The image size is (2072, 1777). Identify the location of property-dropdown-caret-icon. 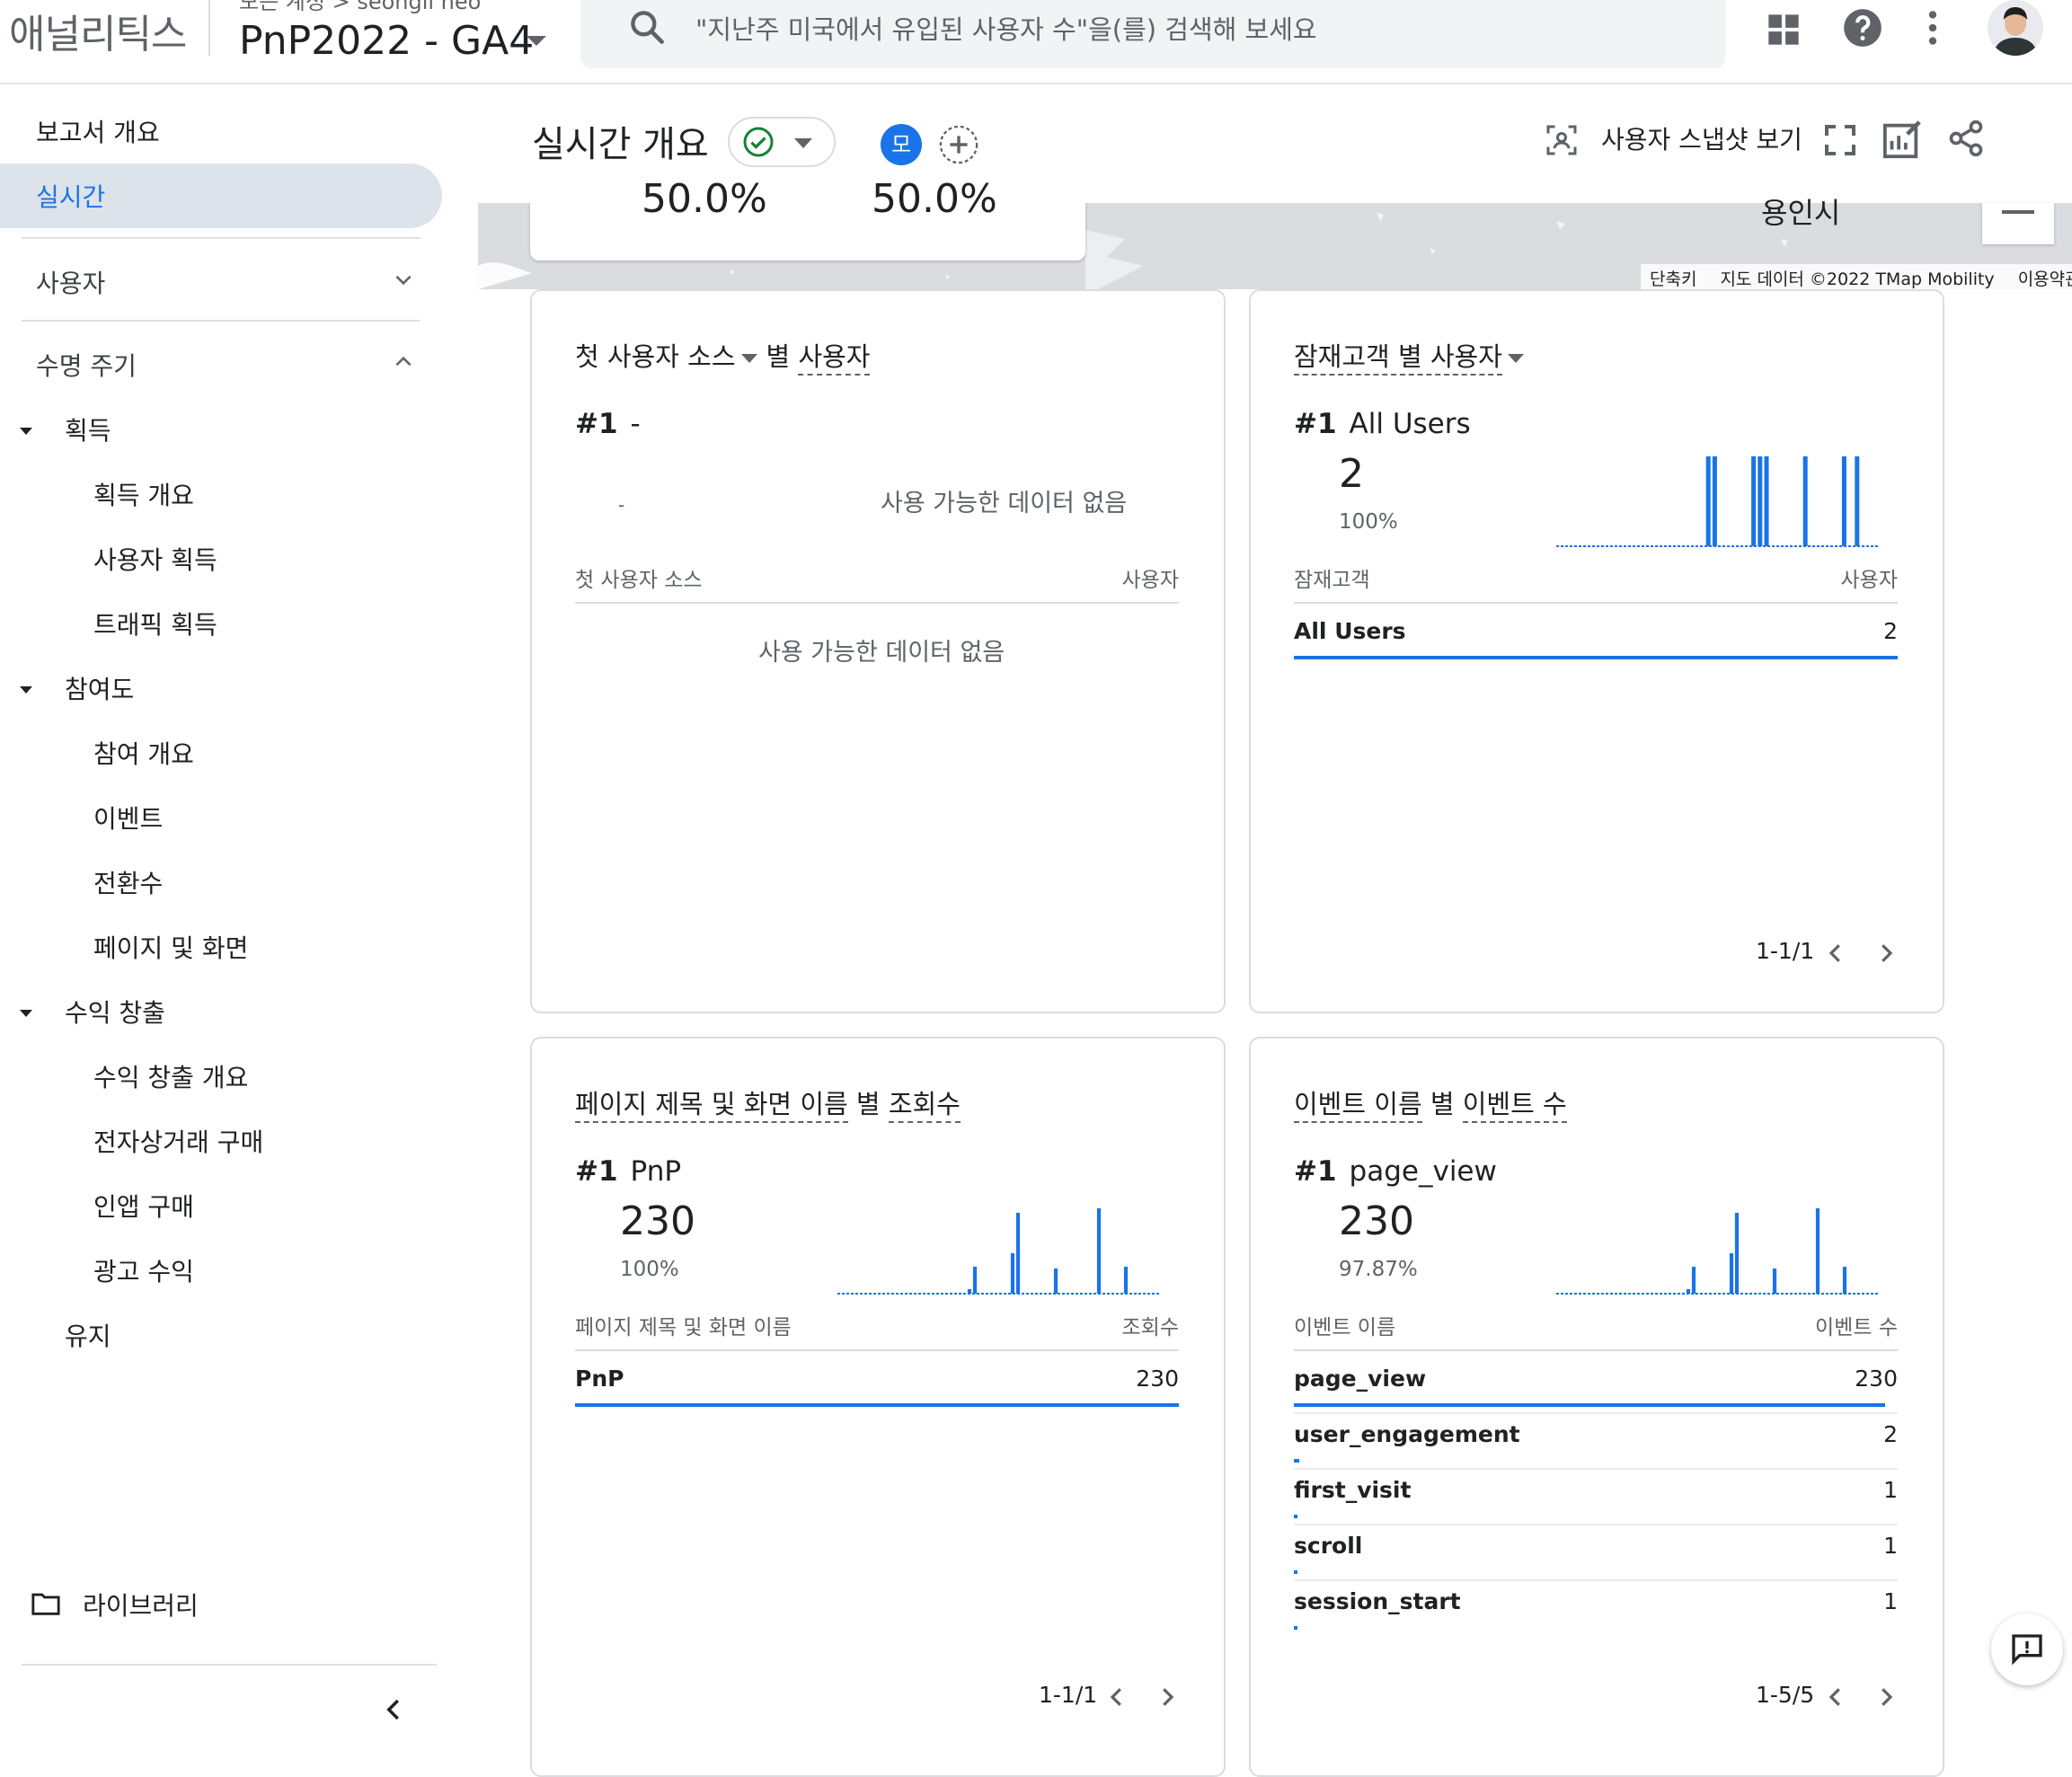
(536, 41).